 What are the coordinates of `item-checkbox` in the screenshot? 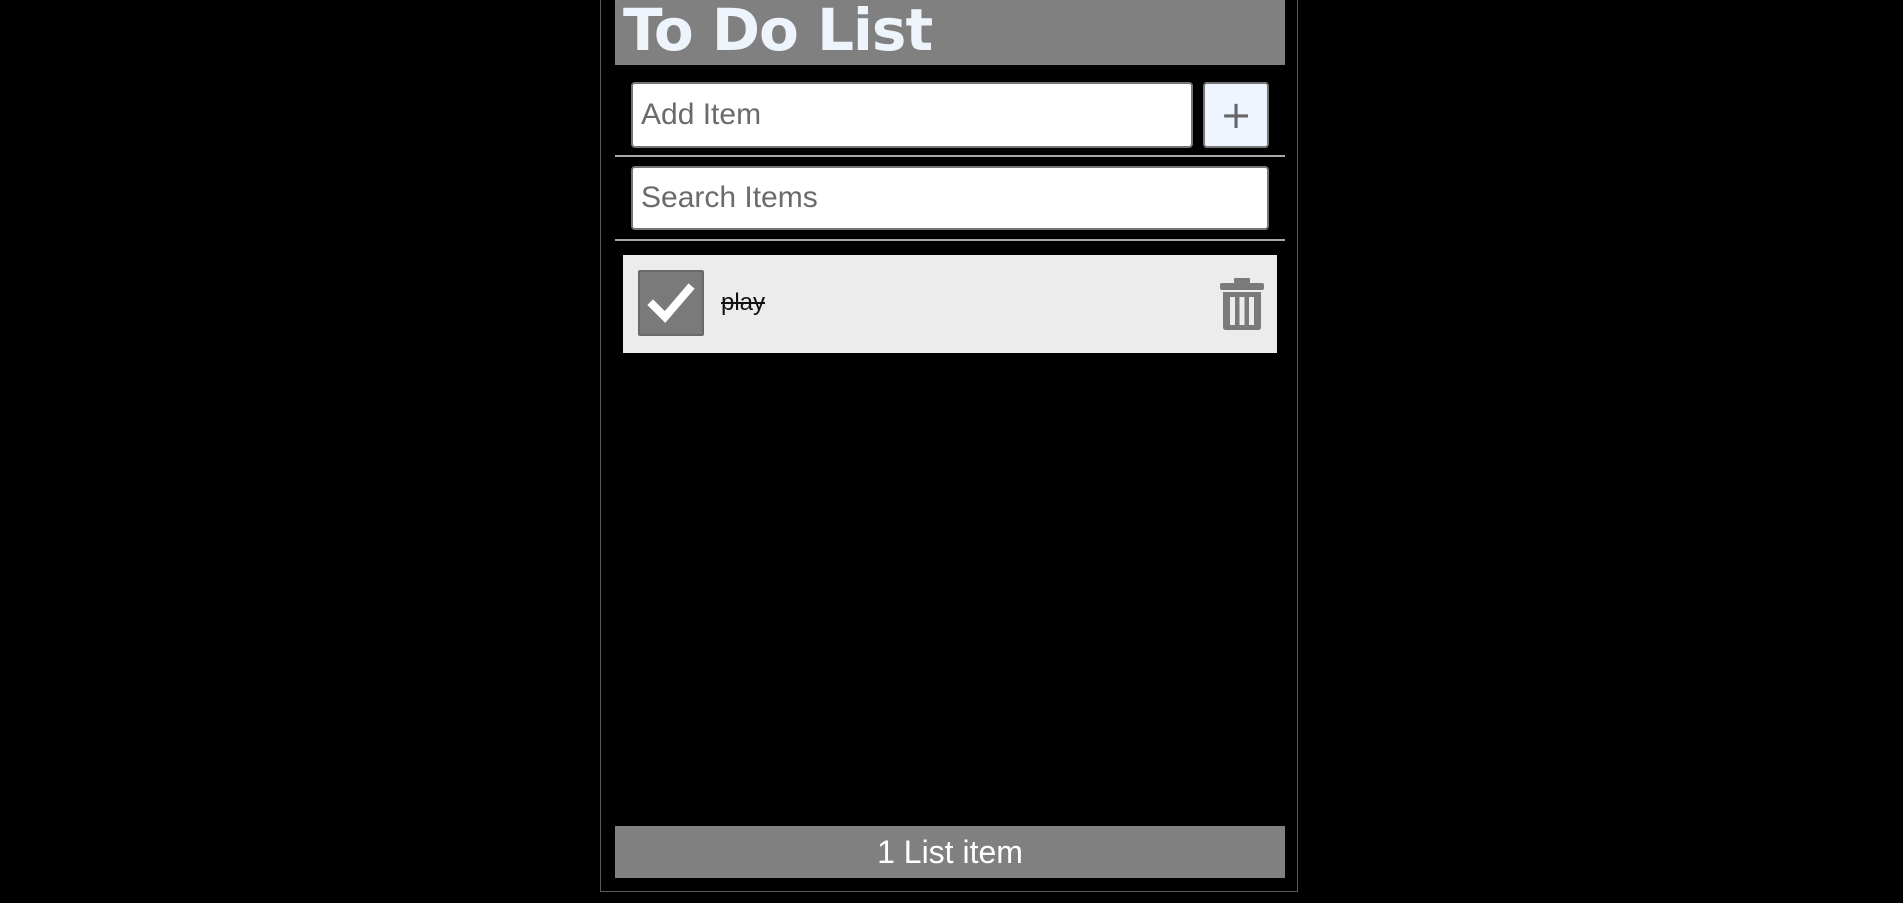 It's located at (671, 303).